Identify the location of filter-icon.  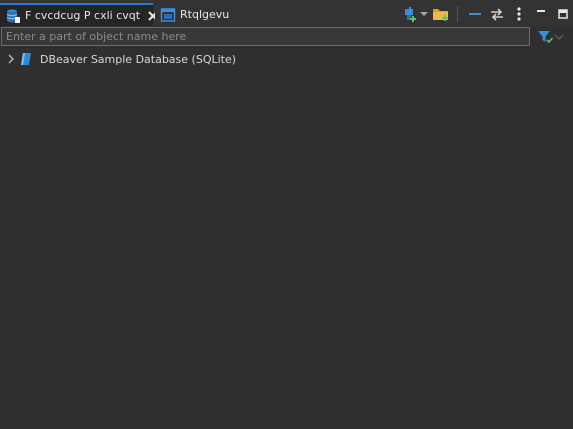
(545, 37).